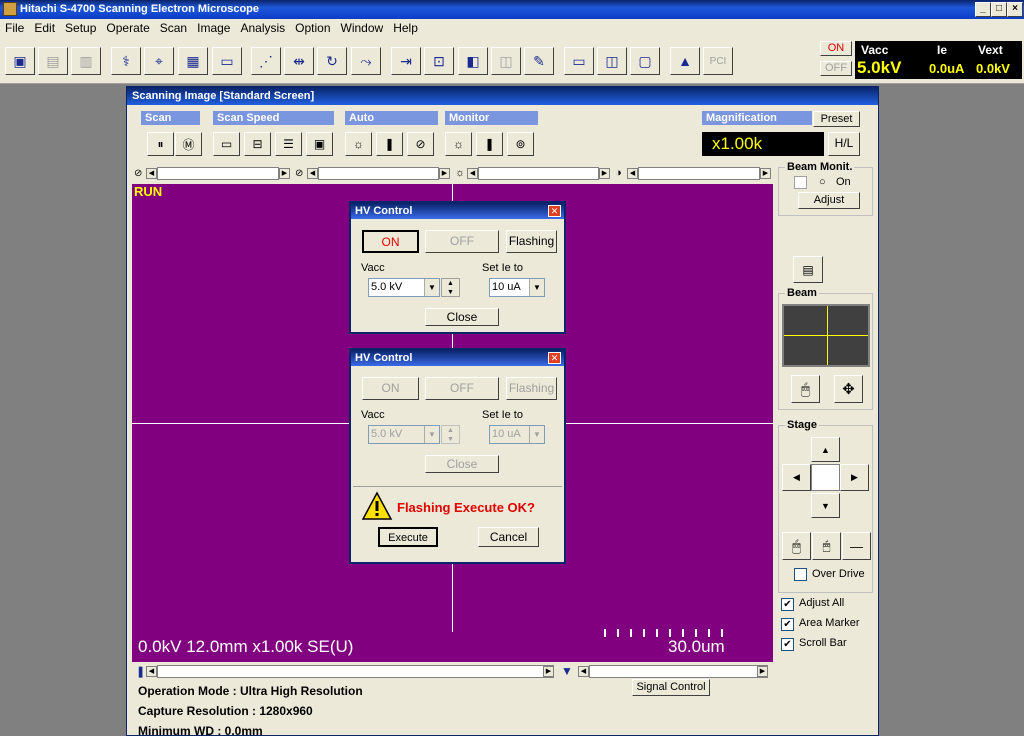 The image size is (1024, 736). What do you see at coordinates (787, 624) in the screenshot?
I see `area-marker-checkbox: ✔` at bounding box center [787, 624].